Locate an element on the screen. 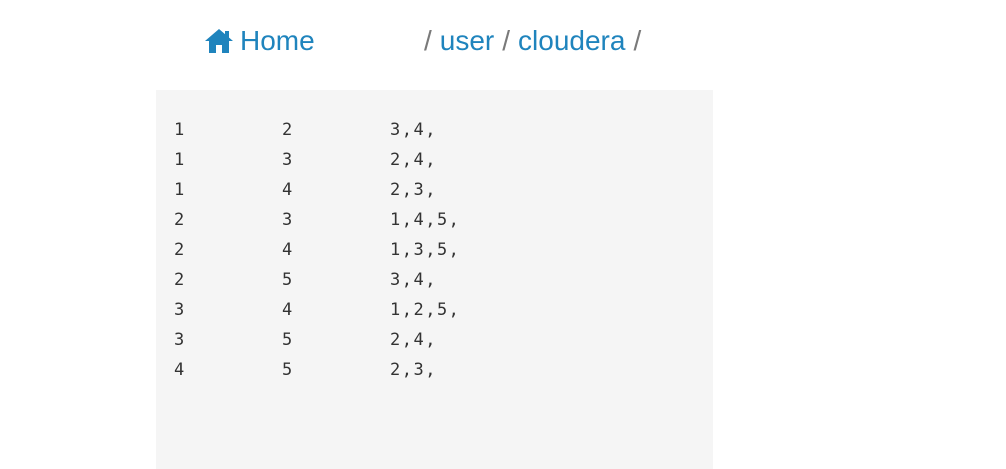 This screenshot has width=1006, height=469. breadcrumb-home-label: Home is located at coordinates (277, 40).